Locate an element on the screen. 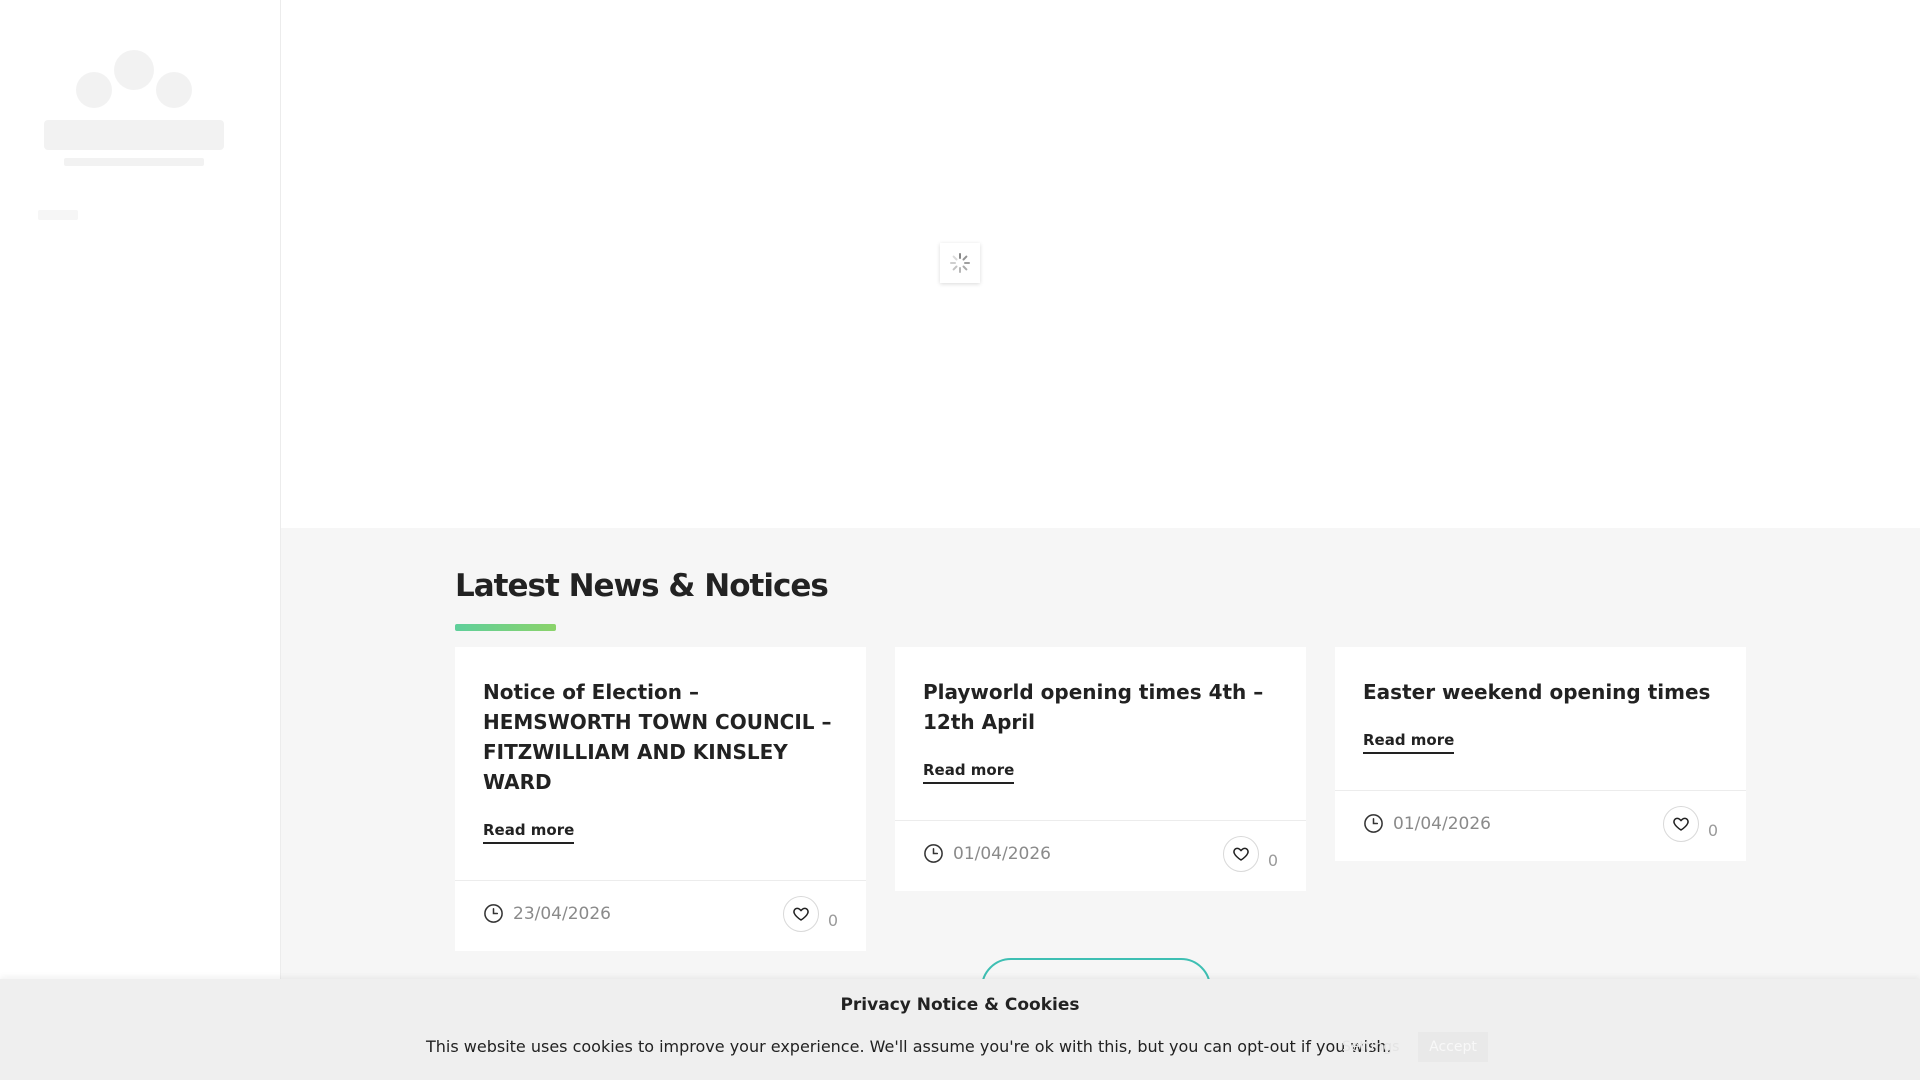  site-logo is located at coordinates (134, 107).